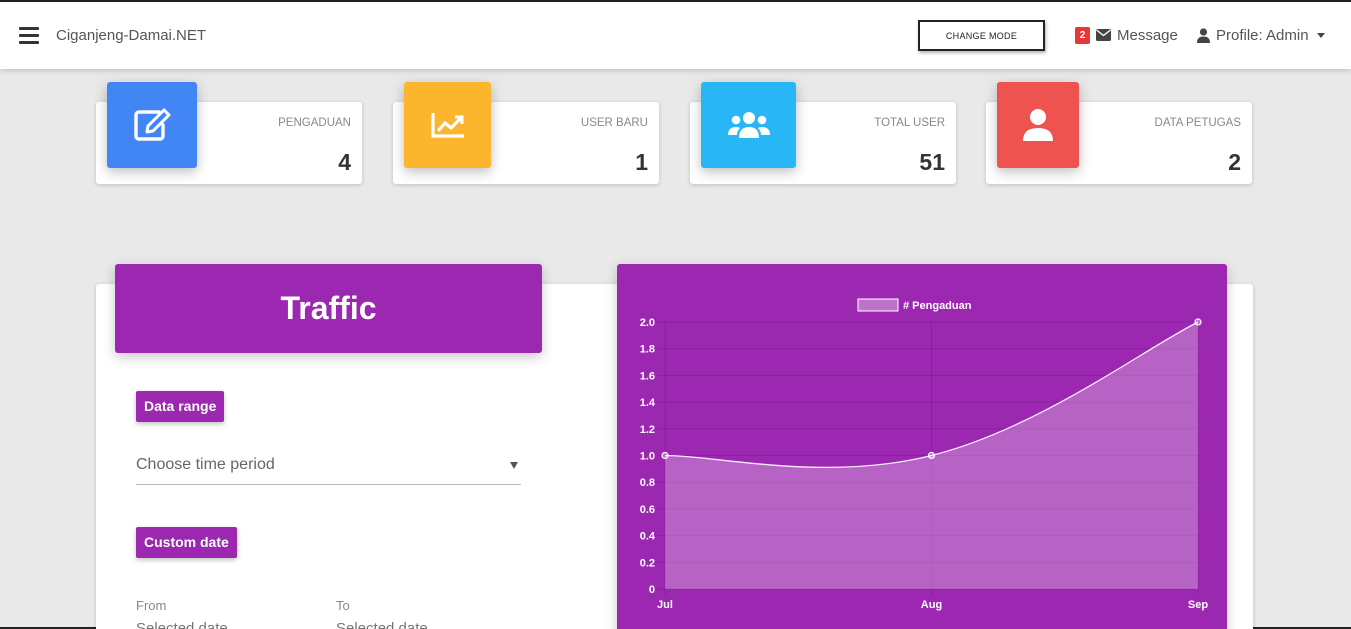 This screenshot has width=1351, height=629. Describe the element at coordinates (1082, 35) in the screenshot. I see `message-count-badge: 2` at that location.